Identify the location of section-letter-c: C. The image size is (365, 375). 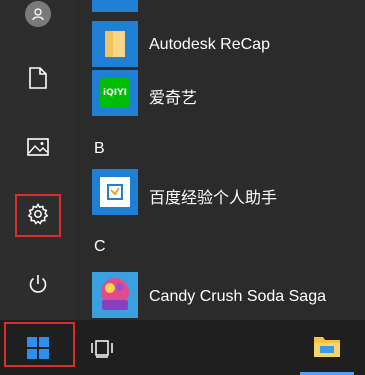
(100, 247).